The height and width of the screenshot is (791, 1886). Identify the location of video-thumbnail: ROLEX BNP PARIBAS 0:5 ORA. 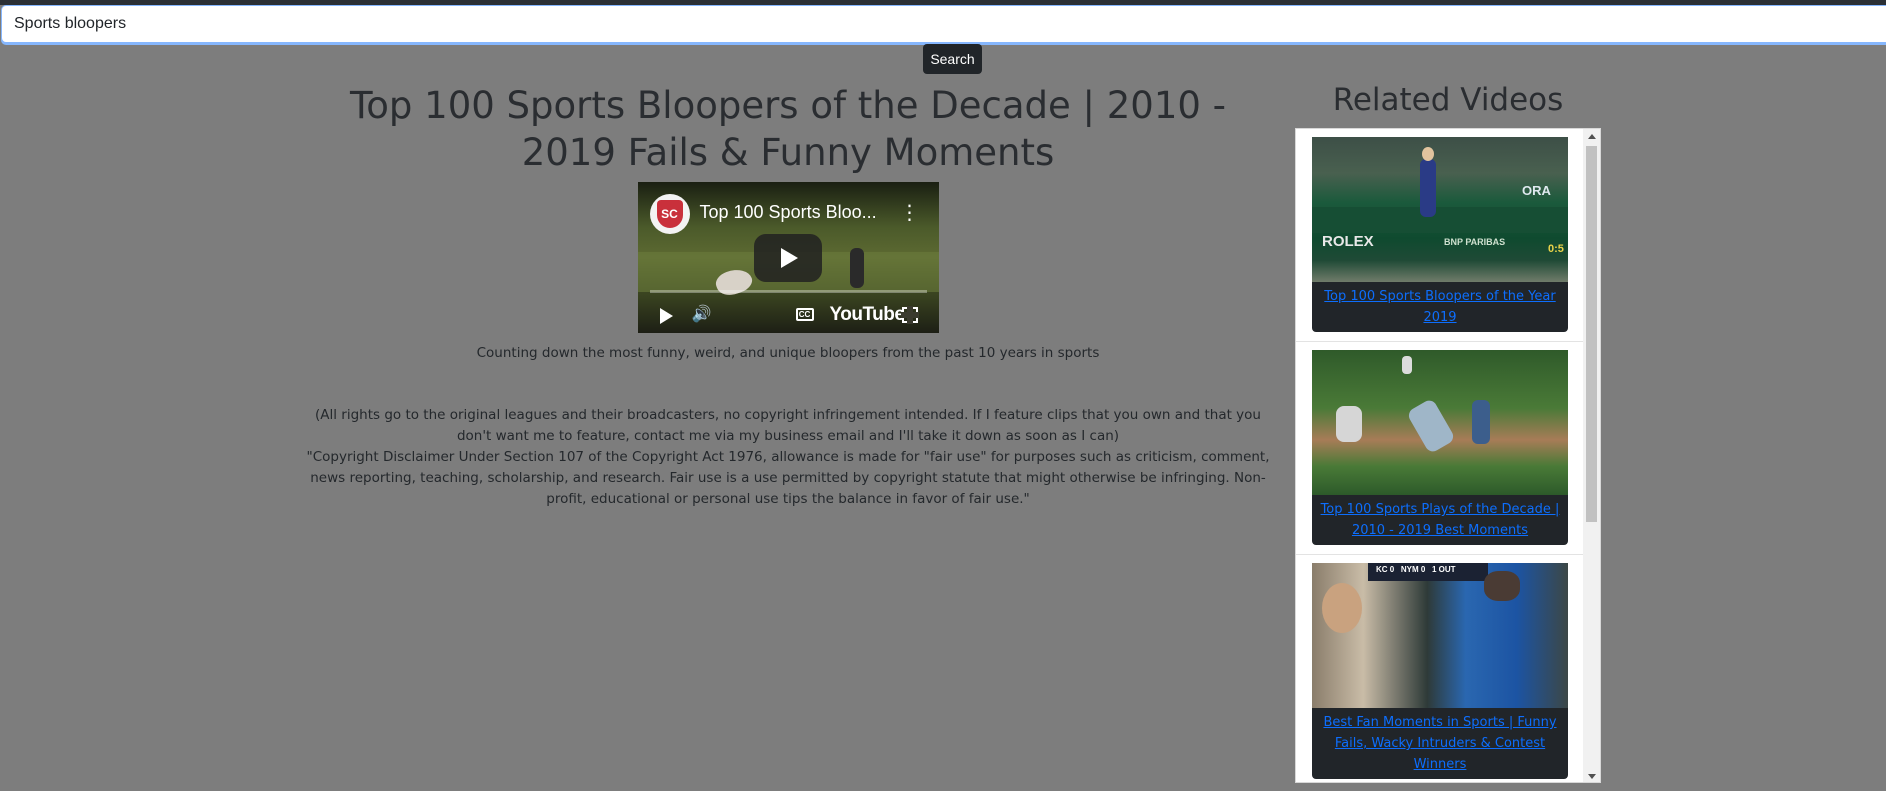
(1440, 209).